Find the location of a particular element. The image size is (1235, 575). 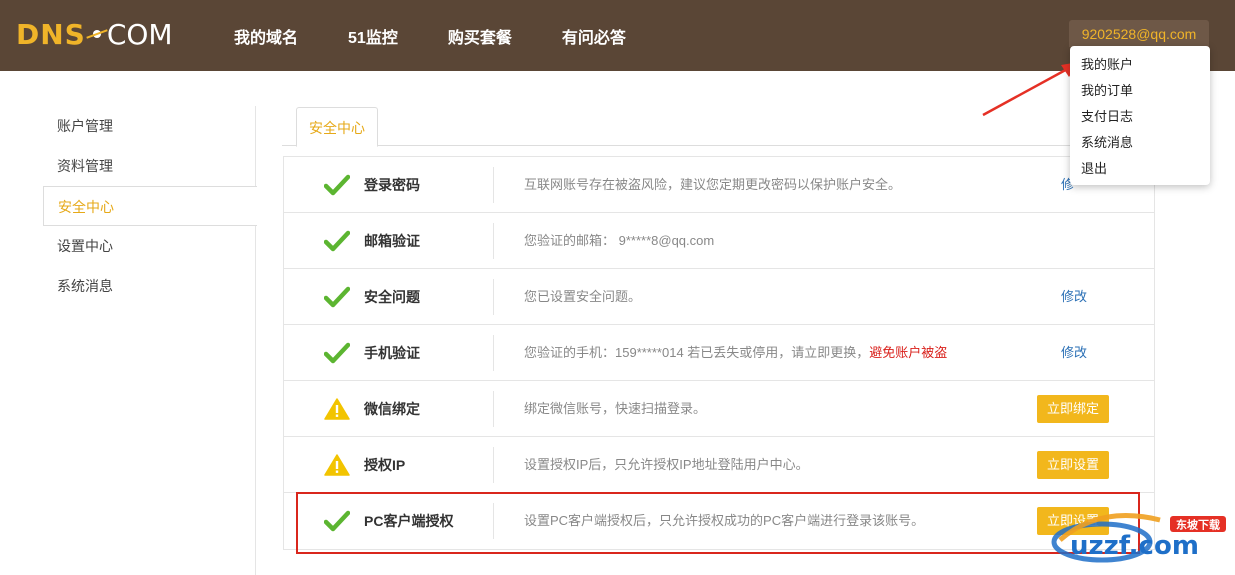

row-description: 绑定微信账号，快速扫描登录。 is located at coordinates (615, 408).